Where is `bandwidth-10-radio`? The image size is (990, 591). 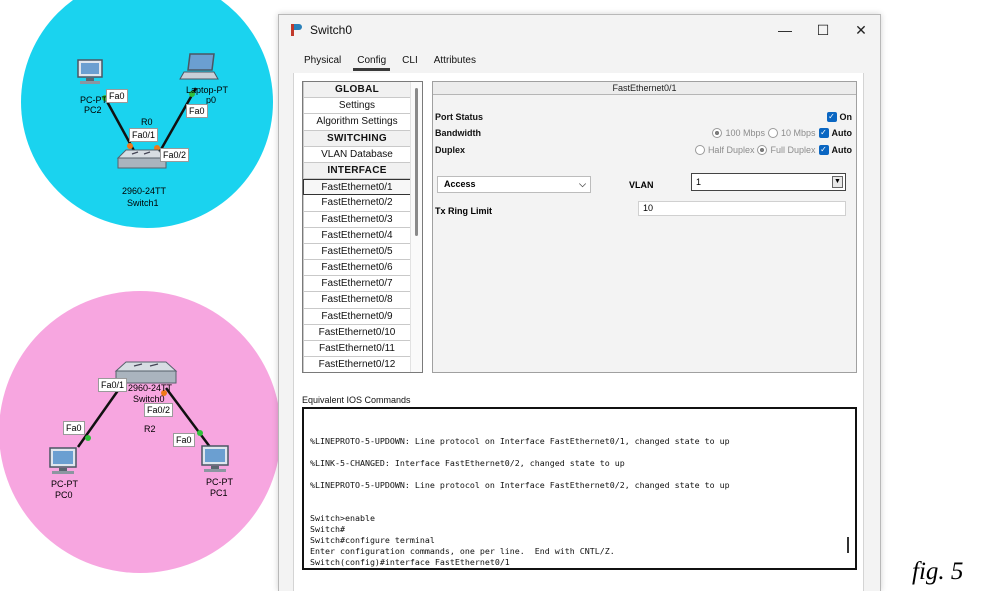 bandwidth-10-radio is located at coordinates (772, 133).